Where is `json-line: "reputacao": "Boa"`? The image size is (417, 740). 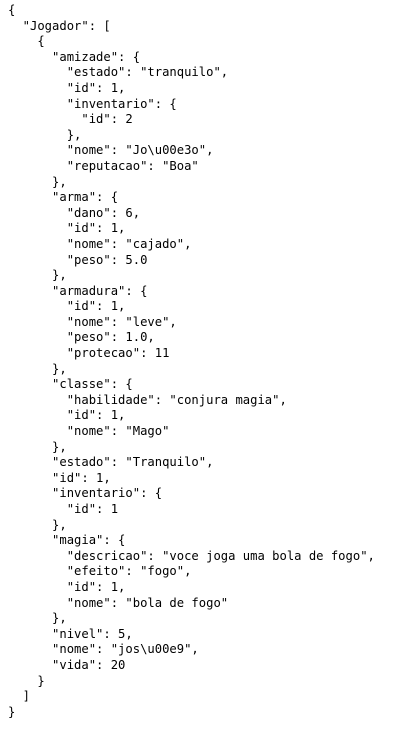 json-line: "reputacao": "Boa" is located at coordinates (103, 165).